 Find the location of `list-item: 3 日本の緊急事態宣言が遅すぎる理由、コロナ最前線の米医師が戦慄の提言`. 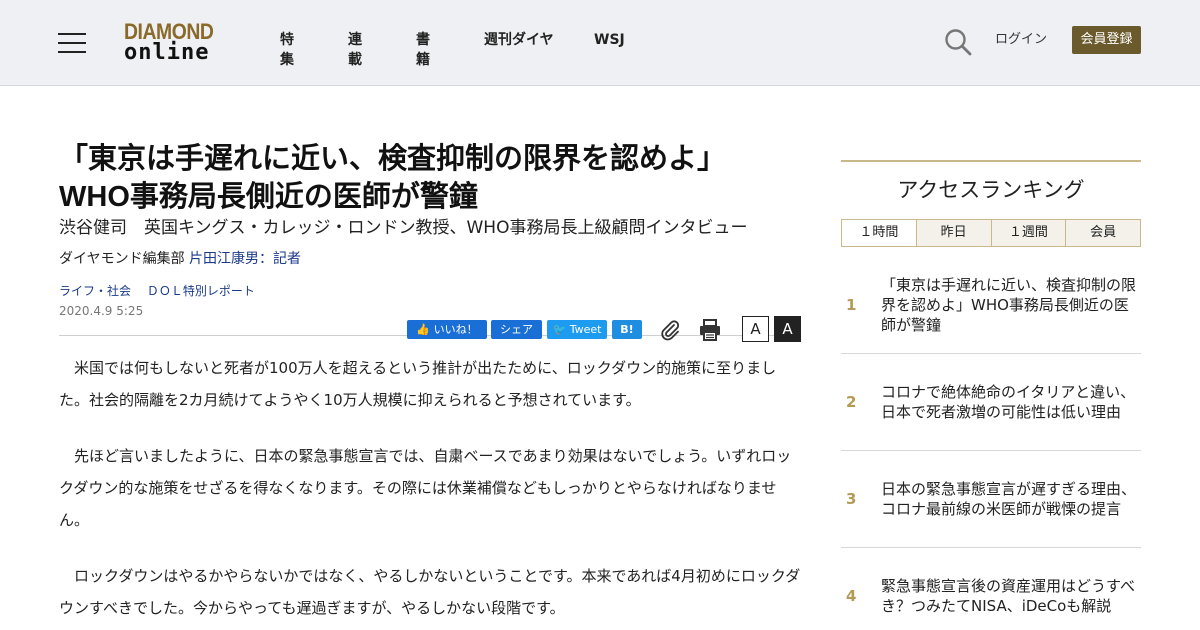

list-item: 3 日本の緊急事態宣言が遅すぎる理由、コロナ最前線の米医師が戦慄の提言 is located at coordinates (991, 499).